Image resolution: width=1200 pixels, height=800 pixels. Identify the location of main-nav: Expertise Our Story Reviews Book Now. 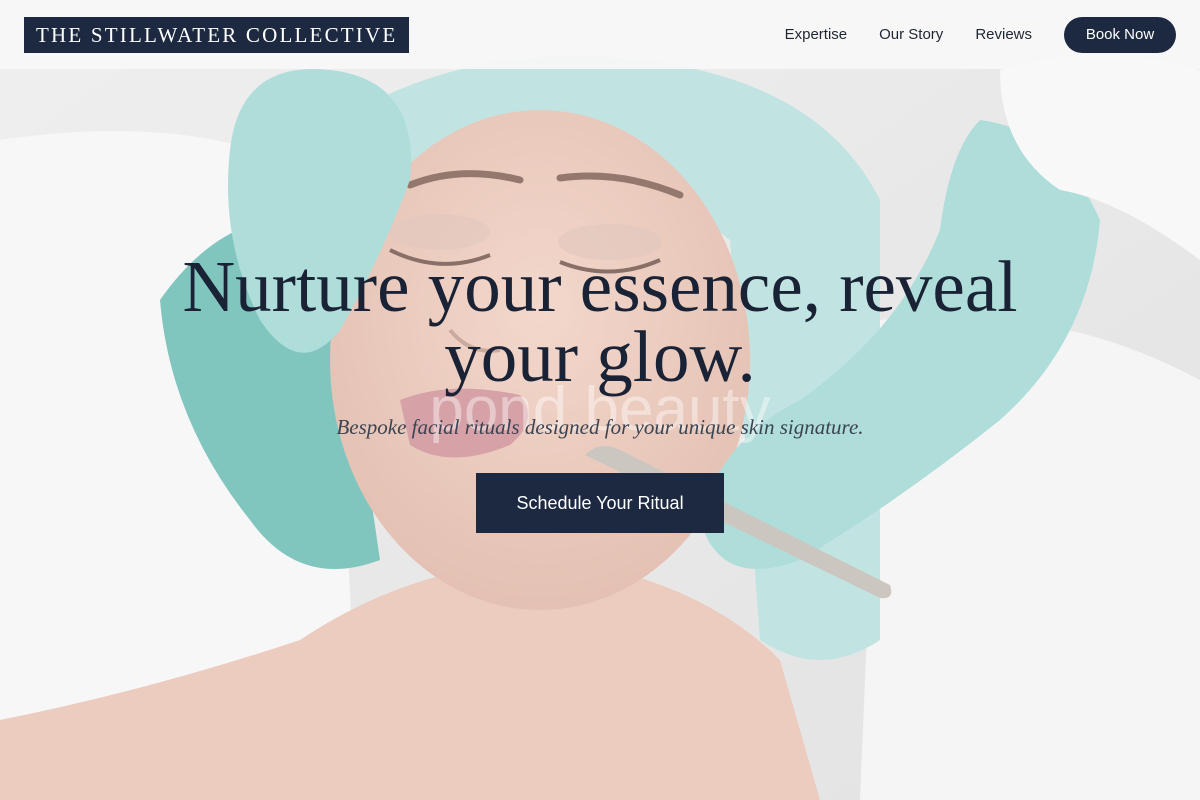
(980, 34).